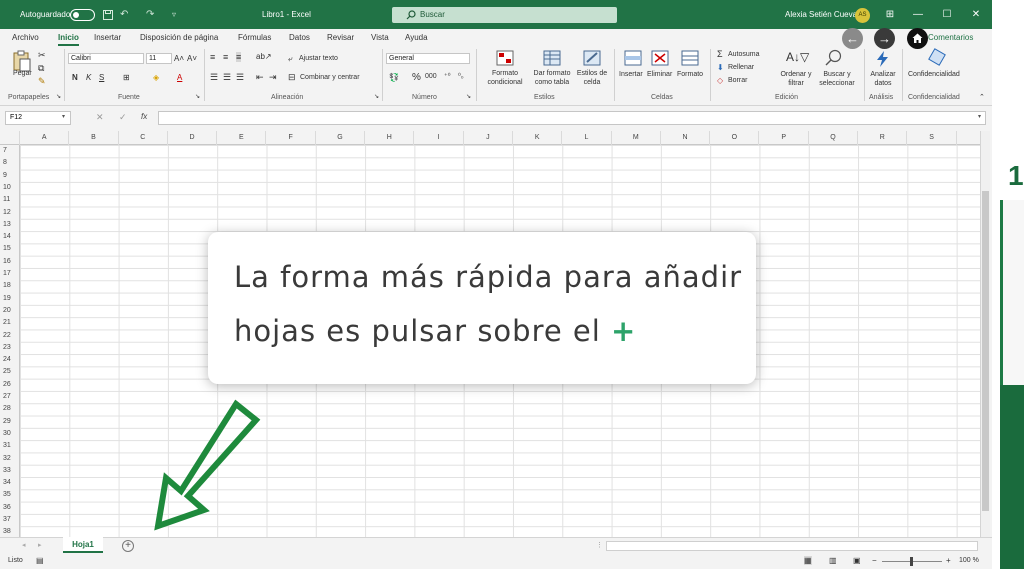 The width and height of the screenshot is (1024, 569). What do you see at coordinates (784, 138) in the screenshot?
I see `column-header-p: P` at bounding box center [784, 138].